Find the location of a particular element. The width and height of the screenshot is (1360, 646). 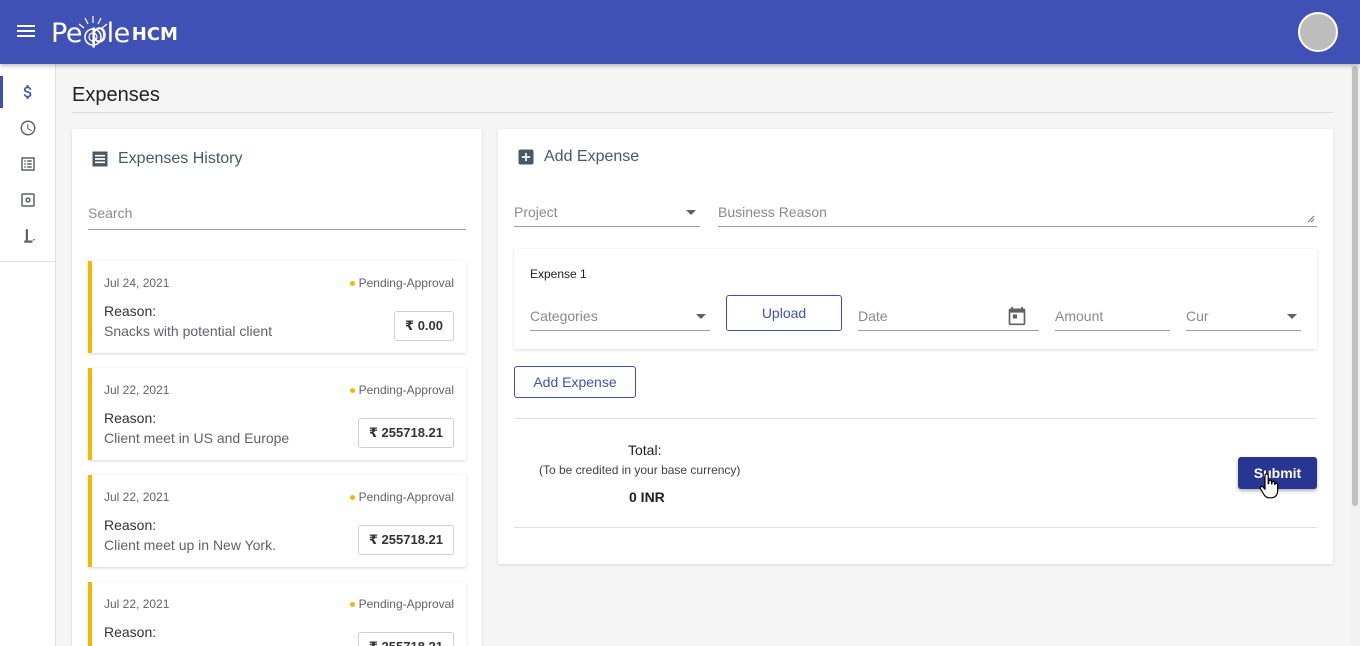

sidebar-item-timesheet is located at coordinates (27, 128).